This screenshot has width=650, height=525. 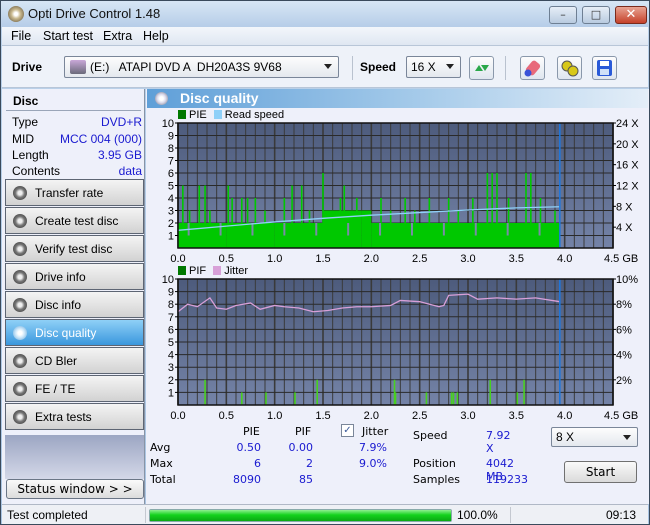 I want to click on minimize-button: –, so click(x=563, y=15).